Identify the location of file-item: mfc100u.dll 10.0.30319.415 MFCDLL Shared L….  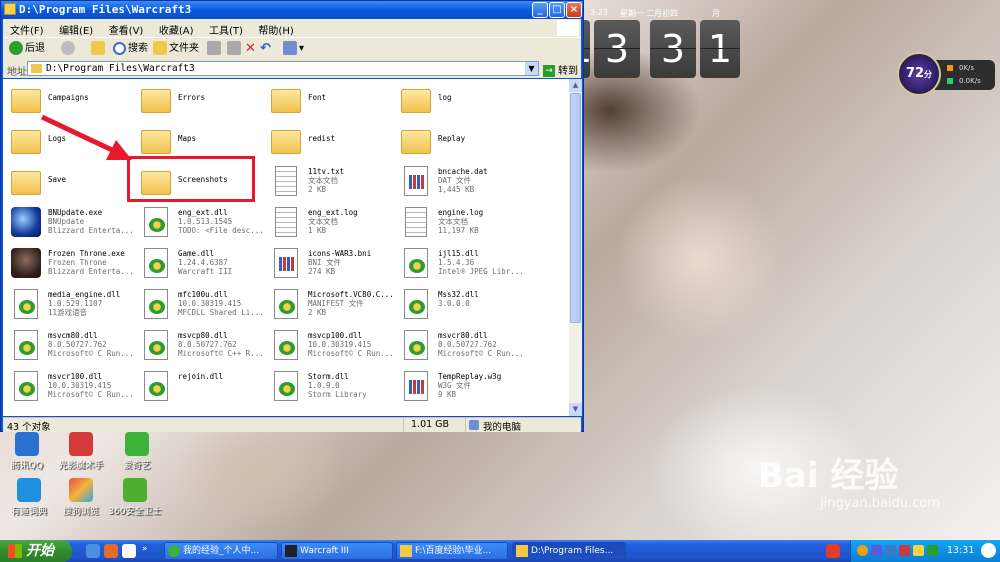
(199, 304).